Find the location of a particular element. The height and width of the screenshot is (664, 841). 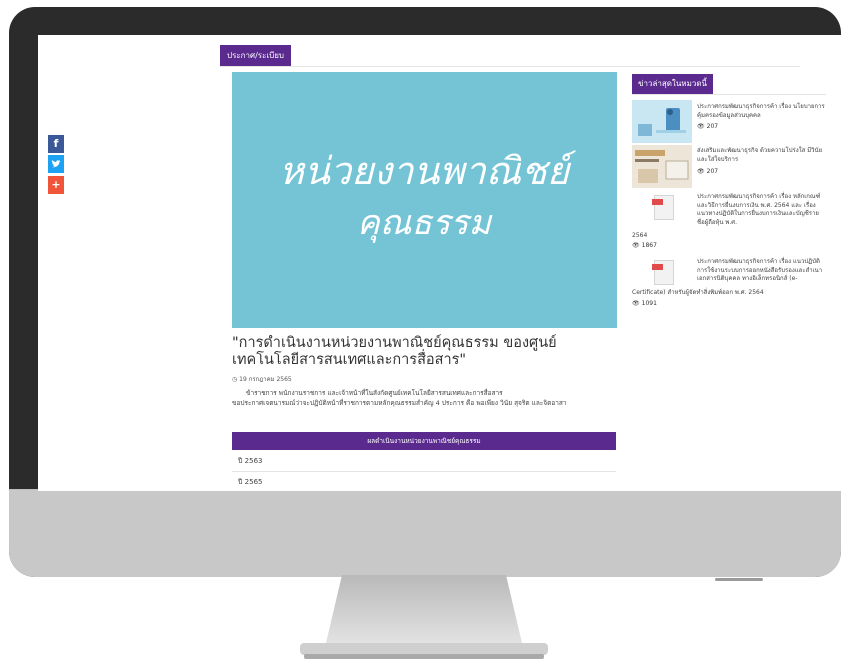

article-date-text: 19 กรกฎาคม 2565 is located at coordinates (265, 379).